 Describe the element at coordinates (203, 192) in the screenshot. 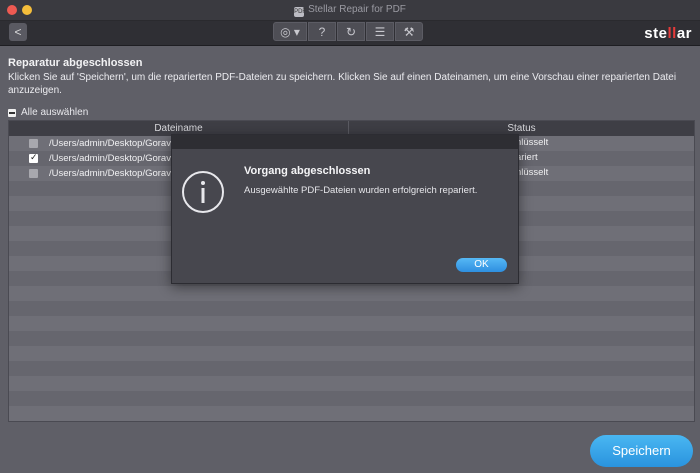

I see `info-icon` at that location.